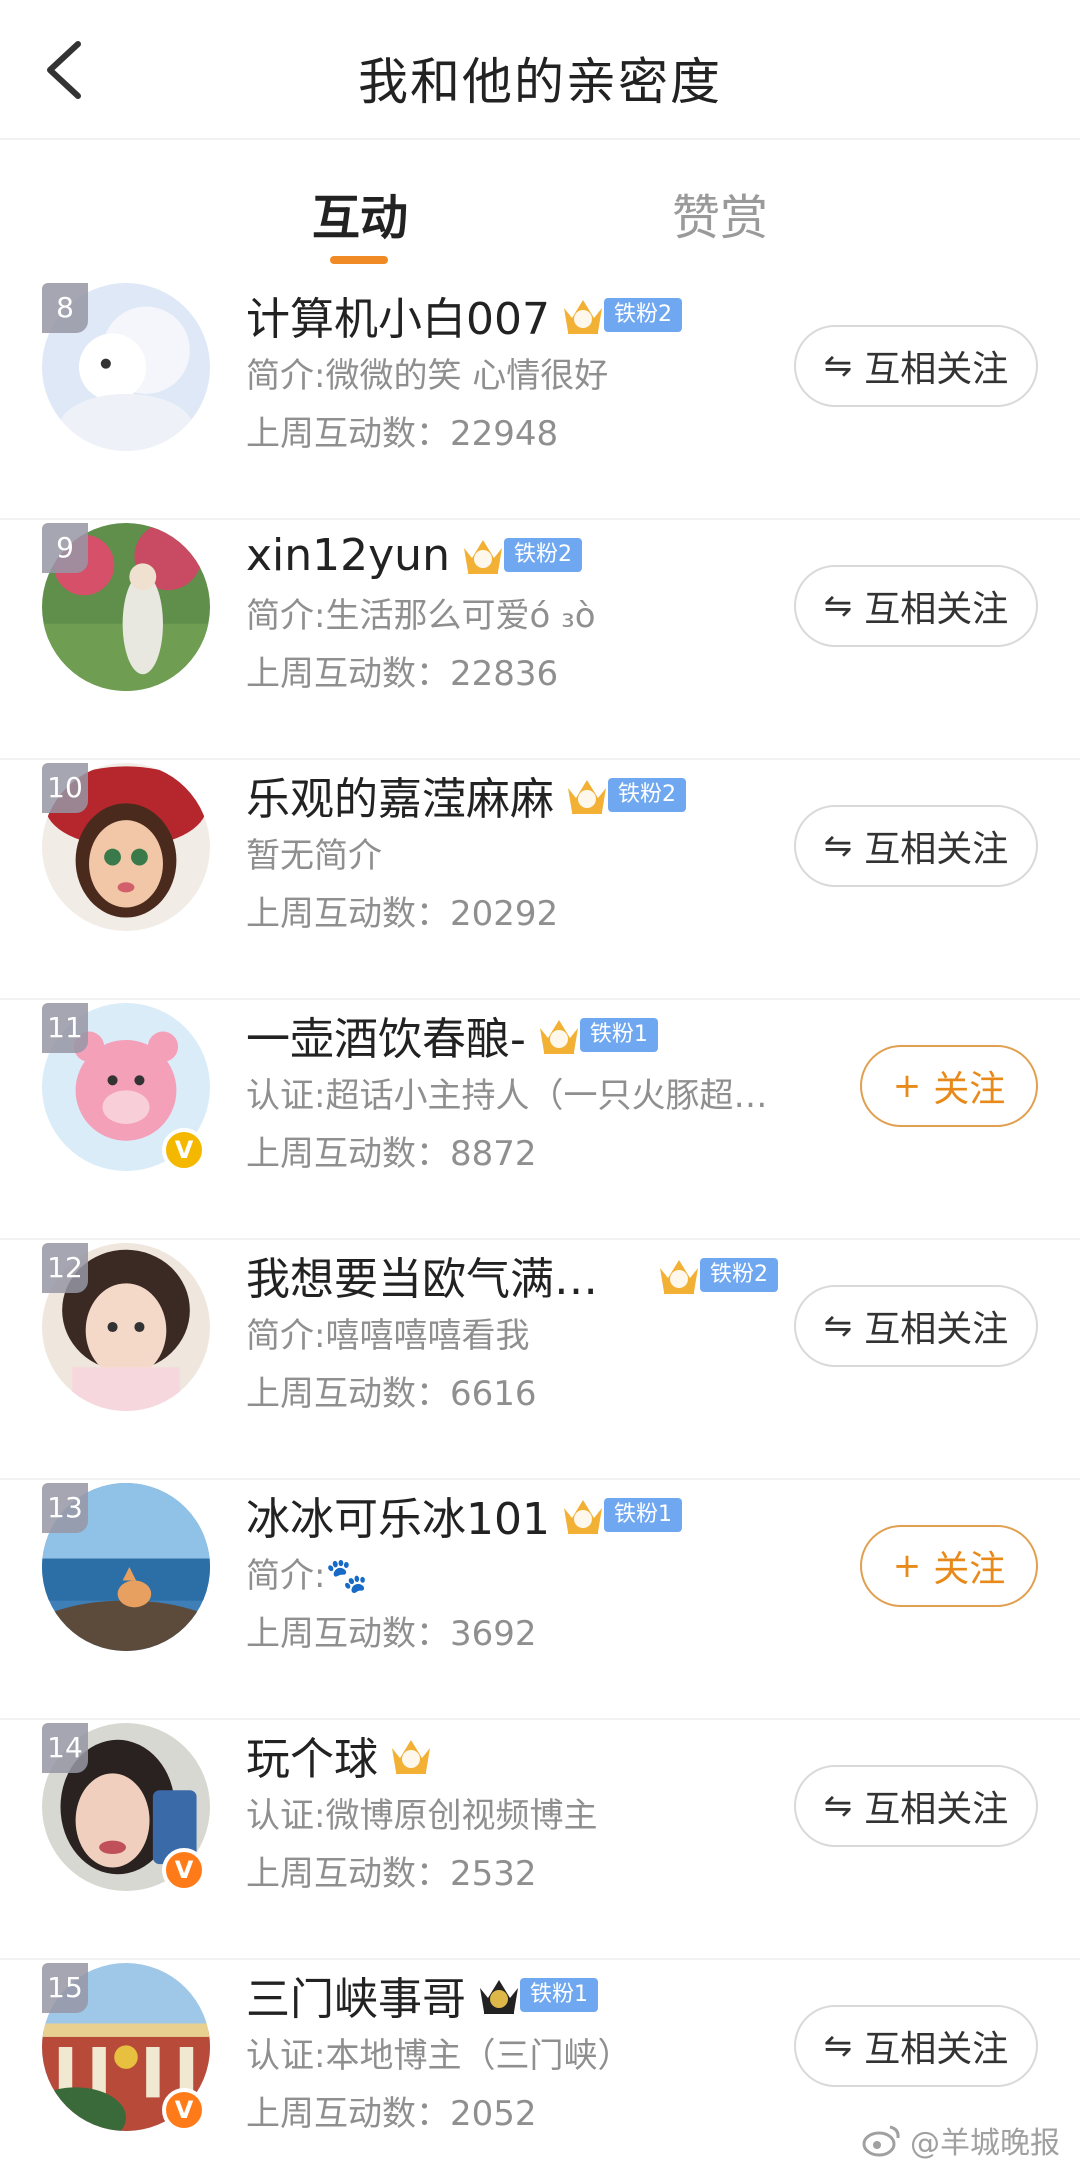 The width and height of the screenshot is (1080, 2171). What do you see at coordinates (398, 1515) in the screenshot?
I see `user-name: 冰冰可乐冰101` at bounding box center [398, 1515].